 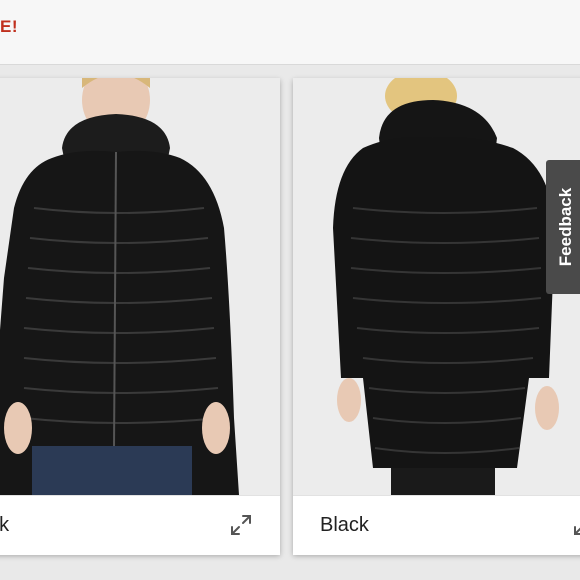 What do you see at coordinates (290, 32) in the screenshot?
I see `top-banner: E!` at bounding box center [290, 32].